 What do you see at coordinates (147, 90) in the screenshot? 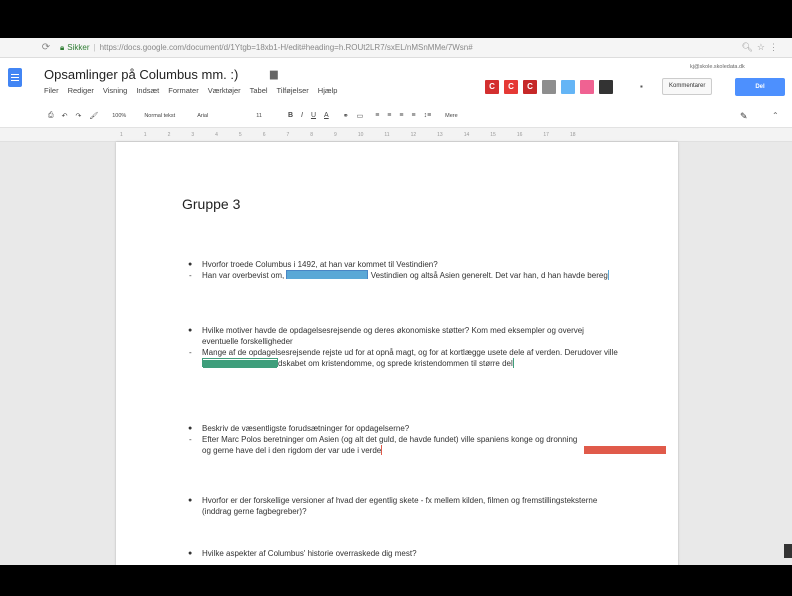
I see `menu-item: Indsæt` at bounding box center [147, 90].